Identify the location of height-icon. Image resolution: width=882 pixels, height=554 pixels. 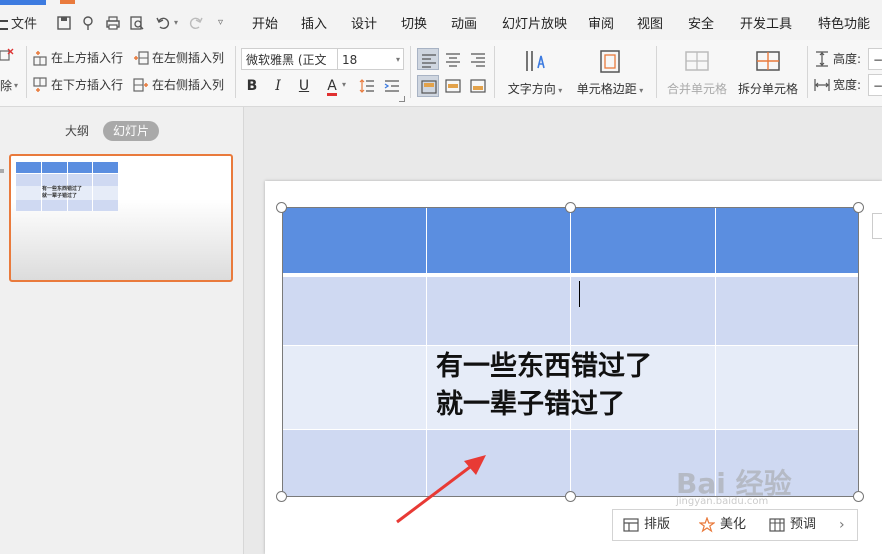
(822, 59).